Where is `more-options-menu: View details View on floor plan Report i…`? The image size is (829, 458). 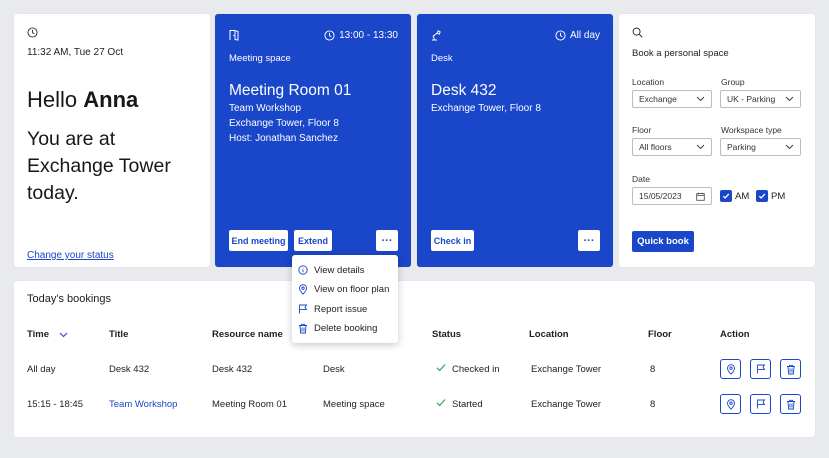 more-options-menu: View details View on floor plan Report i… is located at coordinates (345, 299).